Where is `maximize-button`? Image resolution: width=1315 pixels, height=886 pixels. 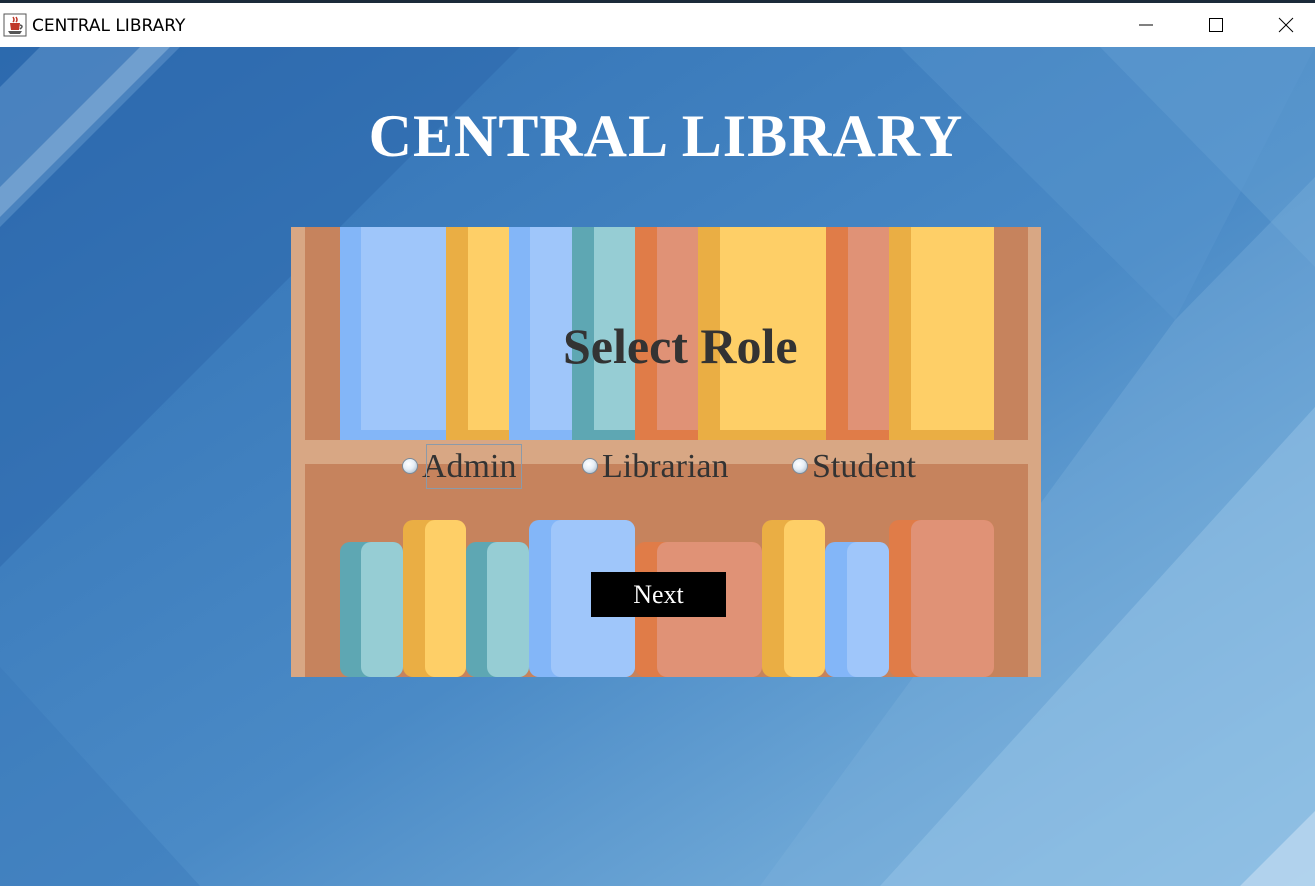
maximize-button is located at coordinates (1216, 25).